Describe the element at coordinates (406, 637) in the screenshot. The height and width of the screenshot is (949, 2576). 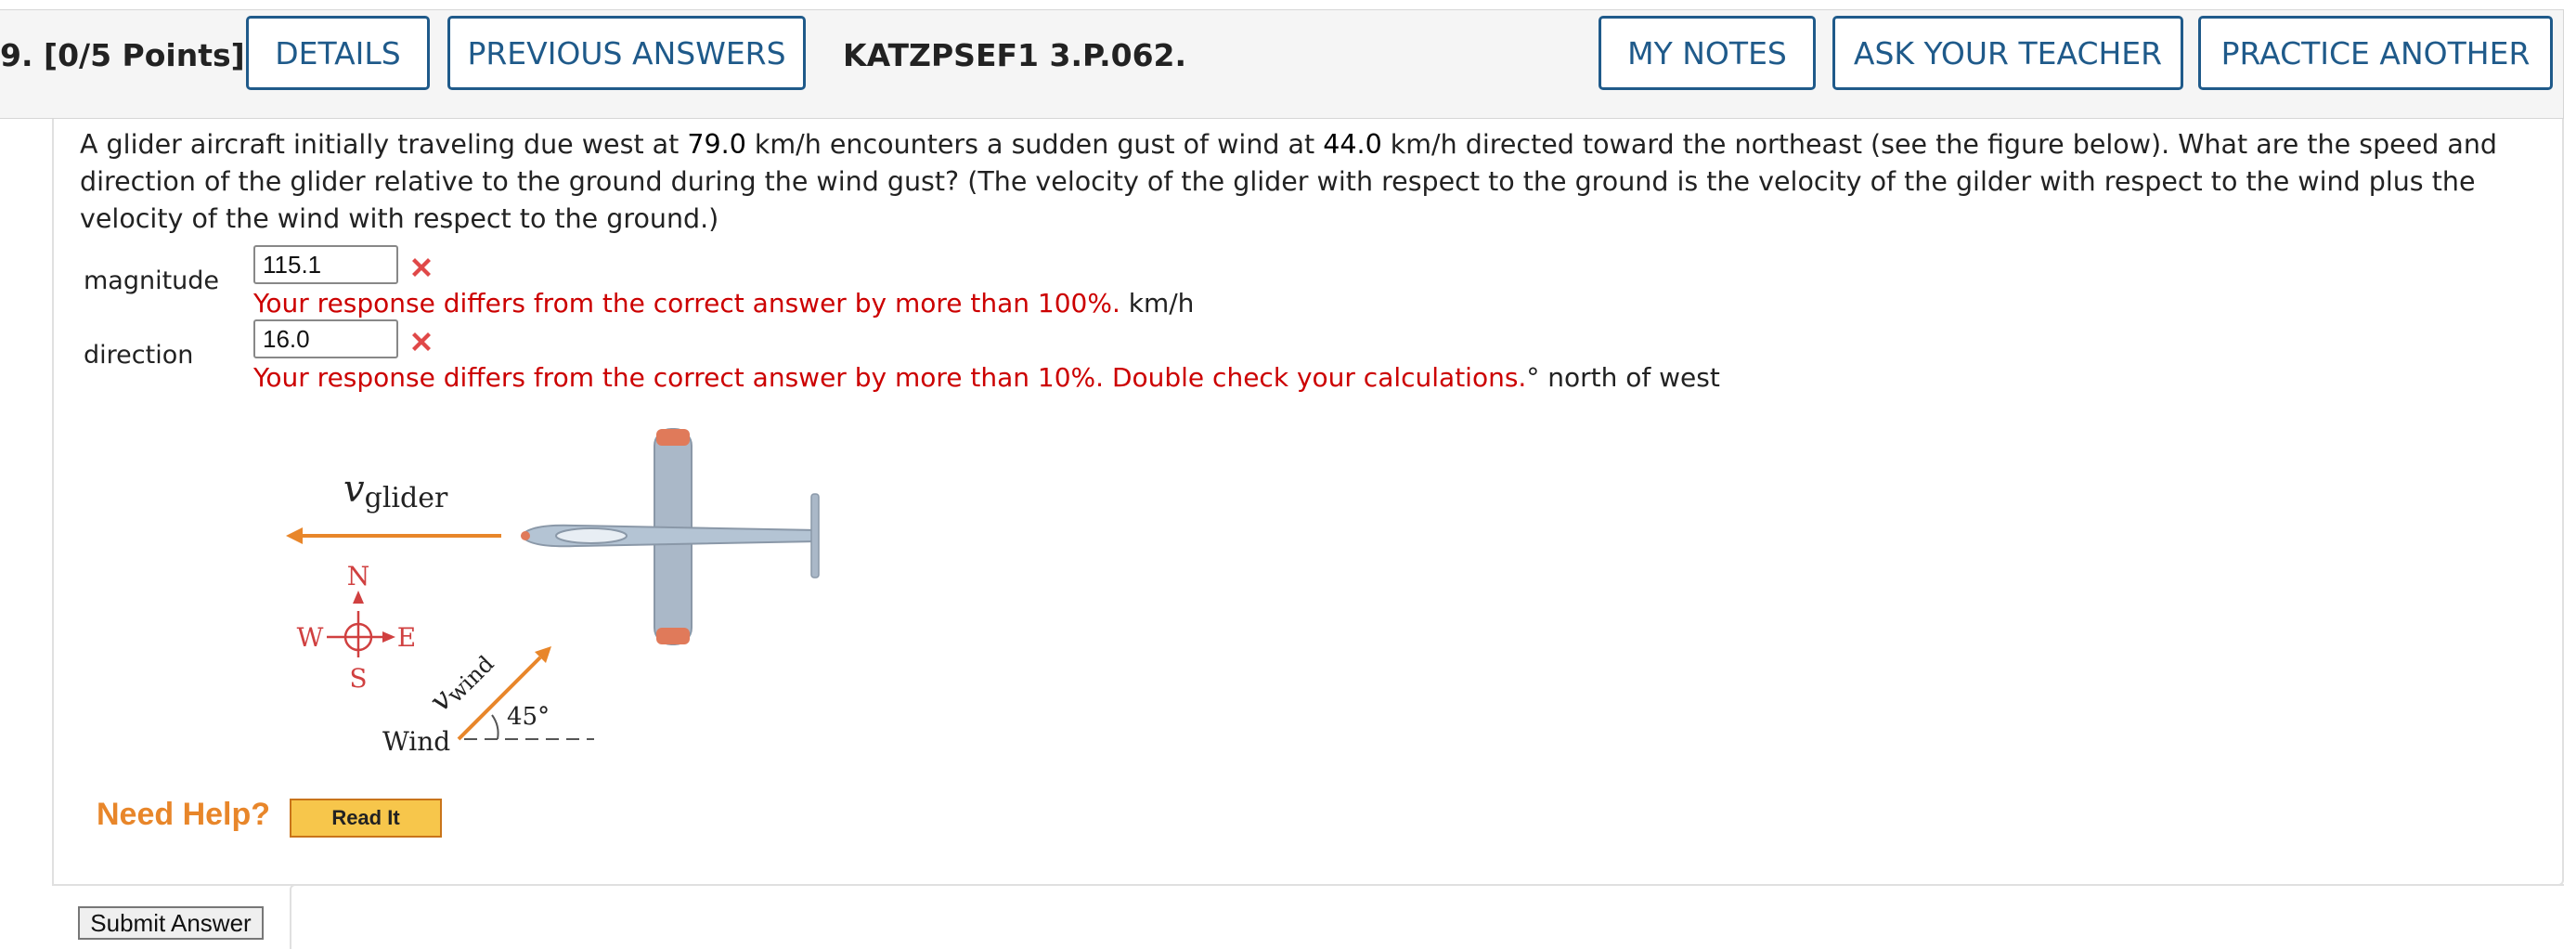
I see `compass-e-label: E` at that location.